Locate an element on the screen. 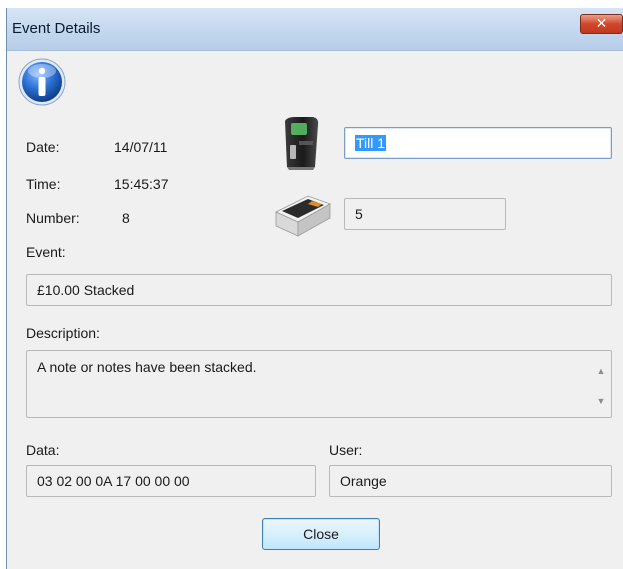  description-label: Description: is located at coordinates (63, 333).